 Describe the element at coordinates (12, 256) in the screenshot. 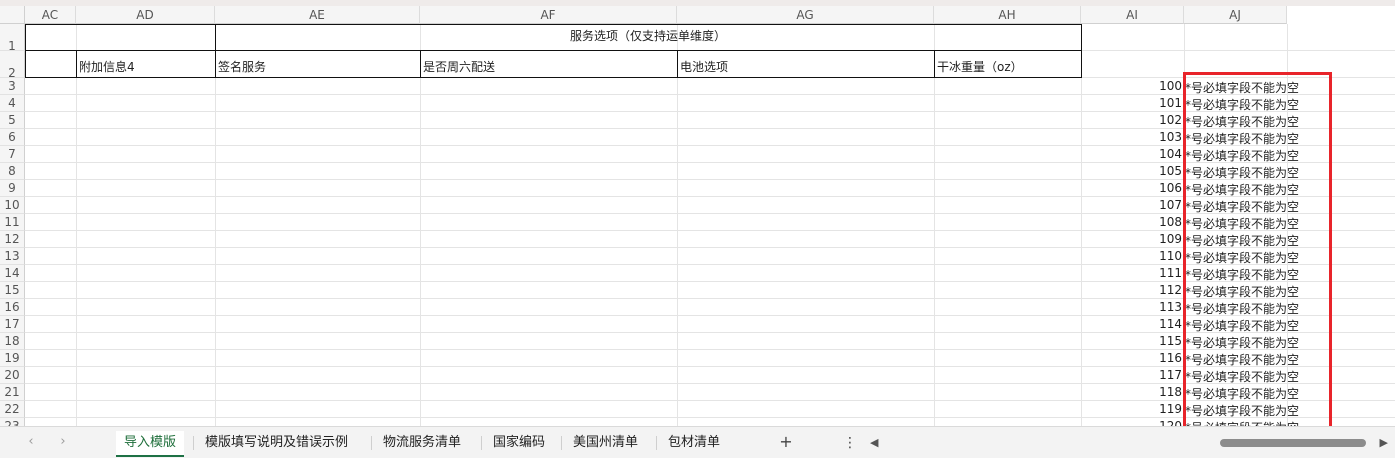

I see `row-header-13: 13` at that location.